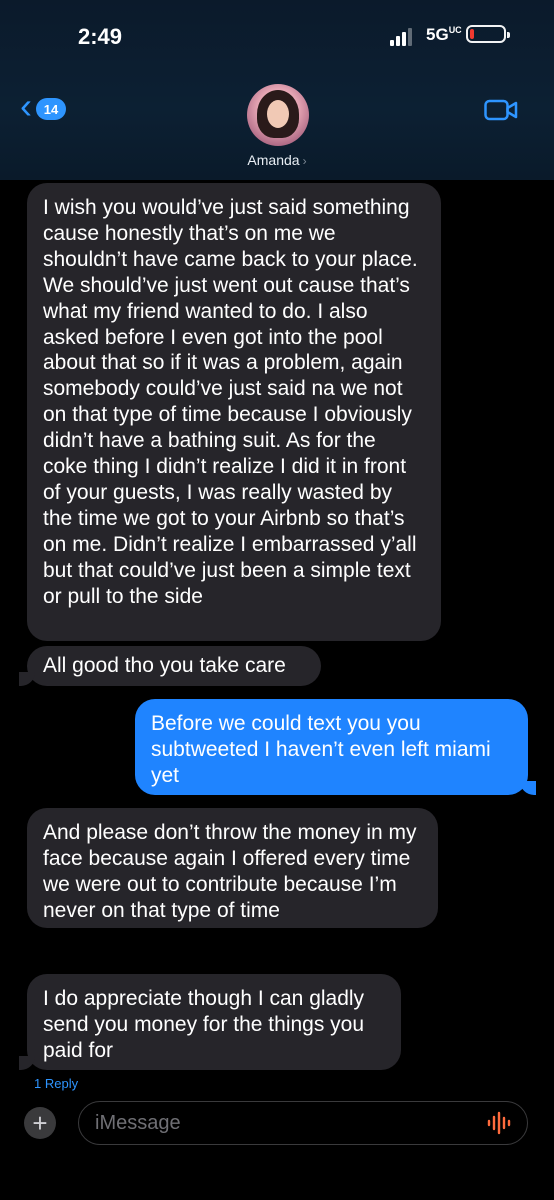 The width and height of the screenshot is (554, 1200). I want to click on unread-count-badge: 14, so click(51, 109).